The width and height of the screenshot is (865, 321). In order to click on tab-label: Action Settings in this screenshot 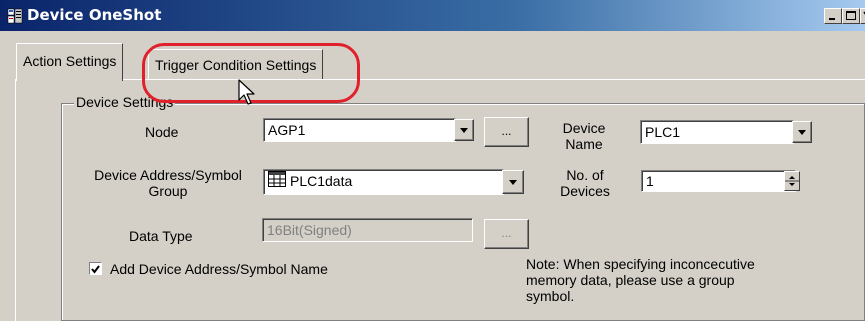, I will do `click(70, 61)`.